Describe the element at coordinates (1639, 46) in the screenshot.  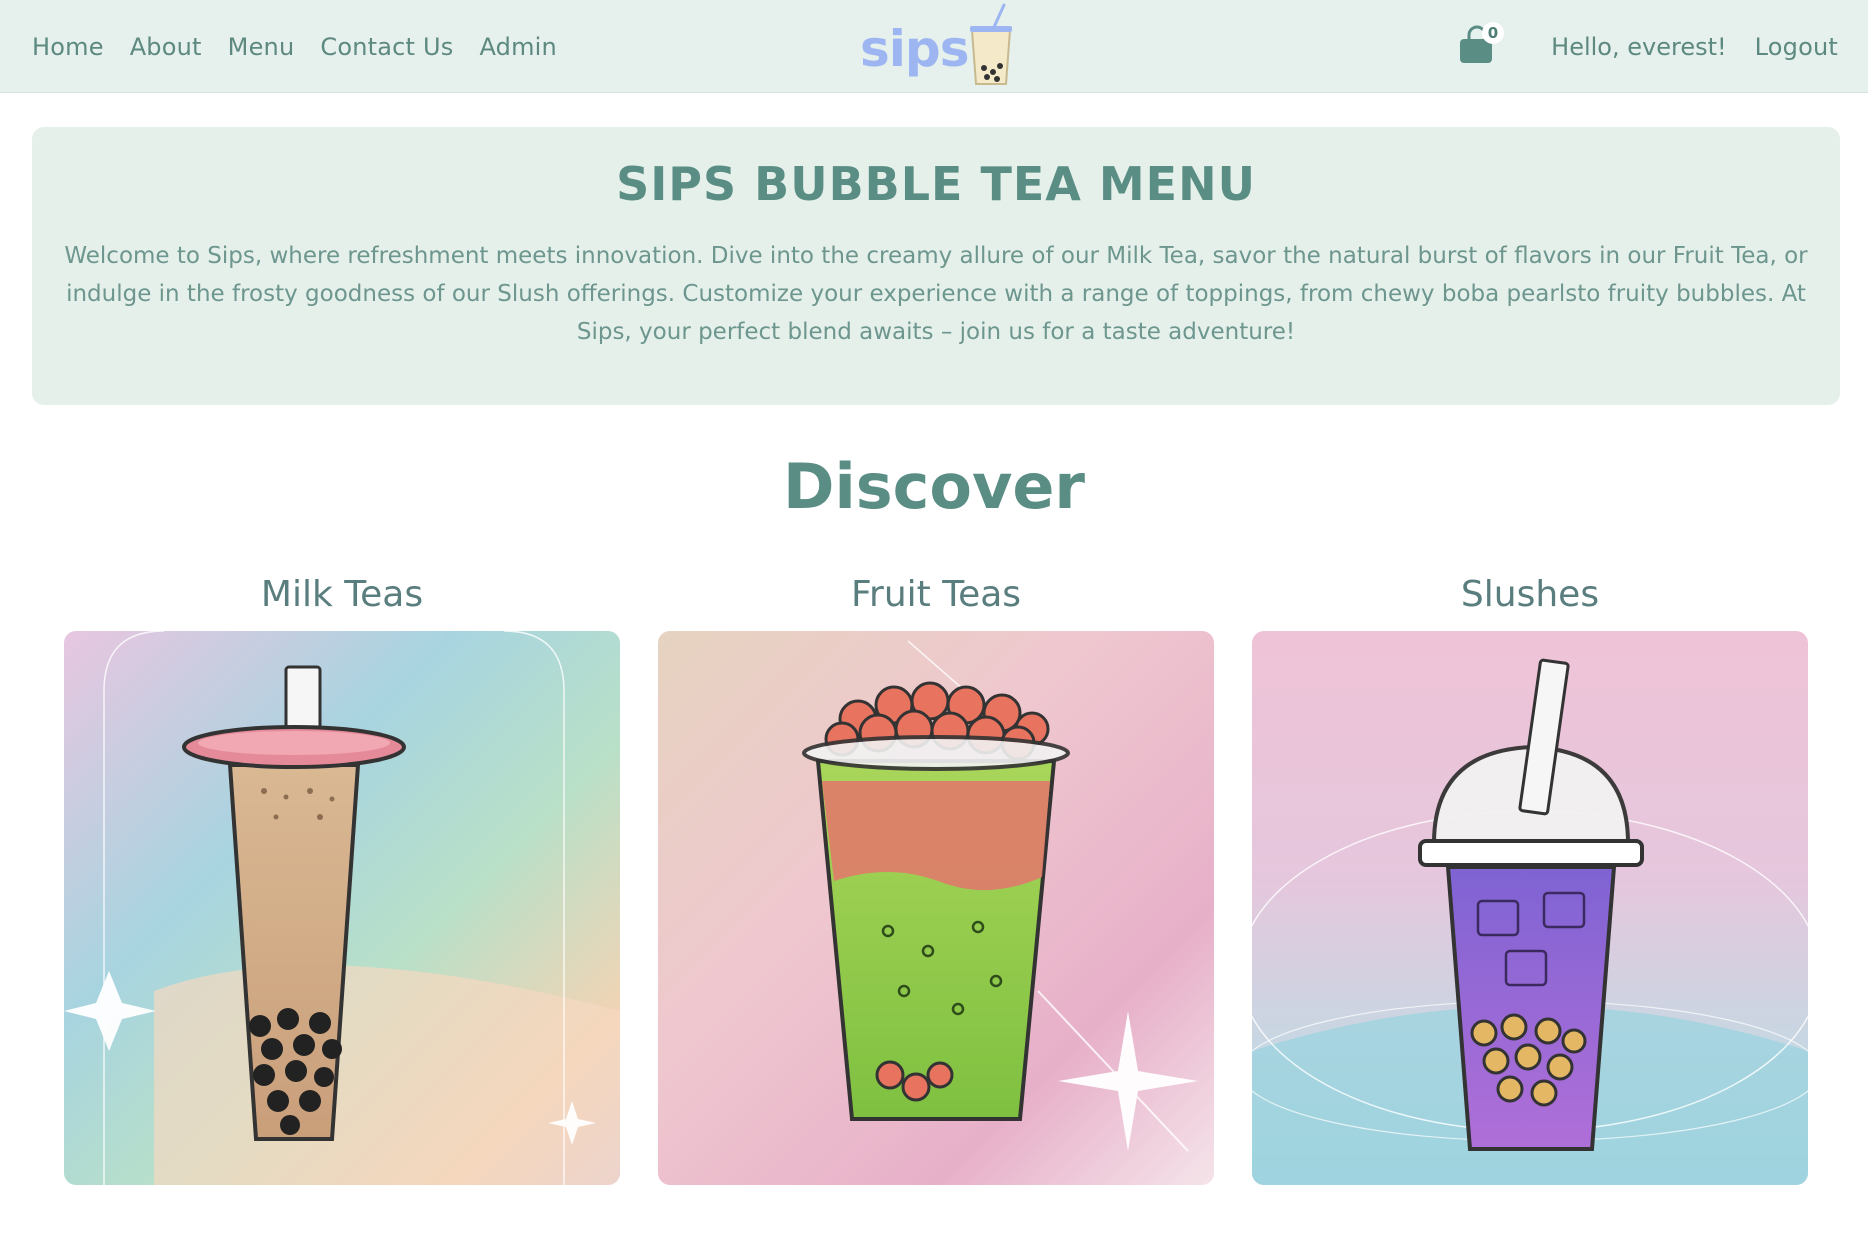
I see `user-greeting: Hello, everest!` at that location.